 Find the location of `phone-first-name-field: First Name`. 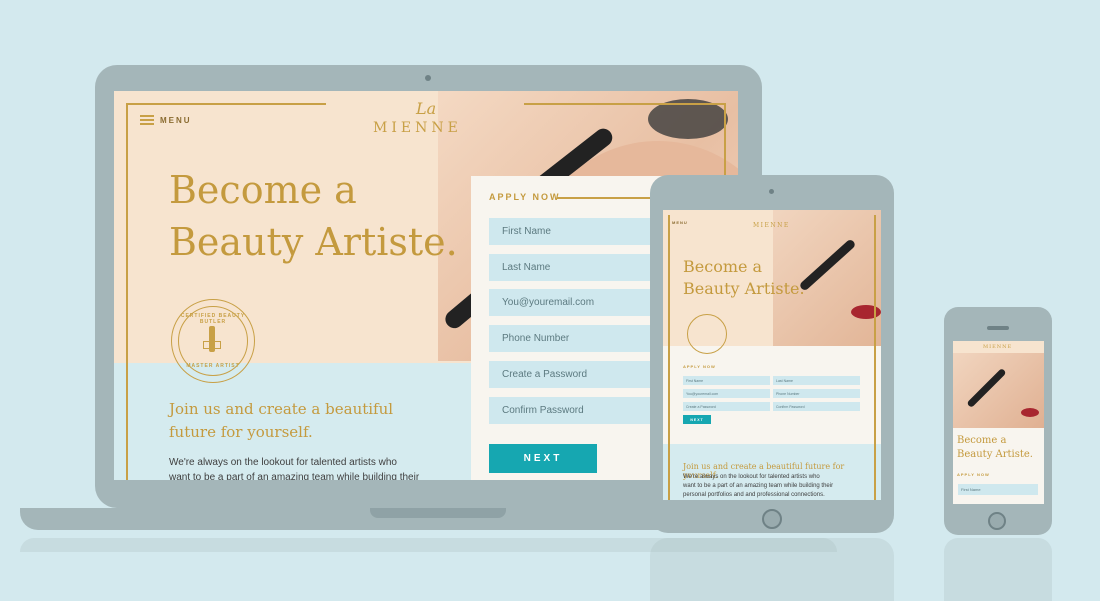

phone-first-name-field: First Name is located at coordinates (998, 489).